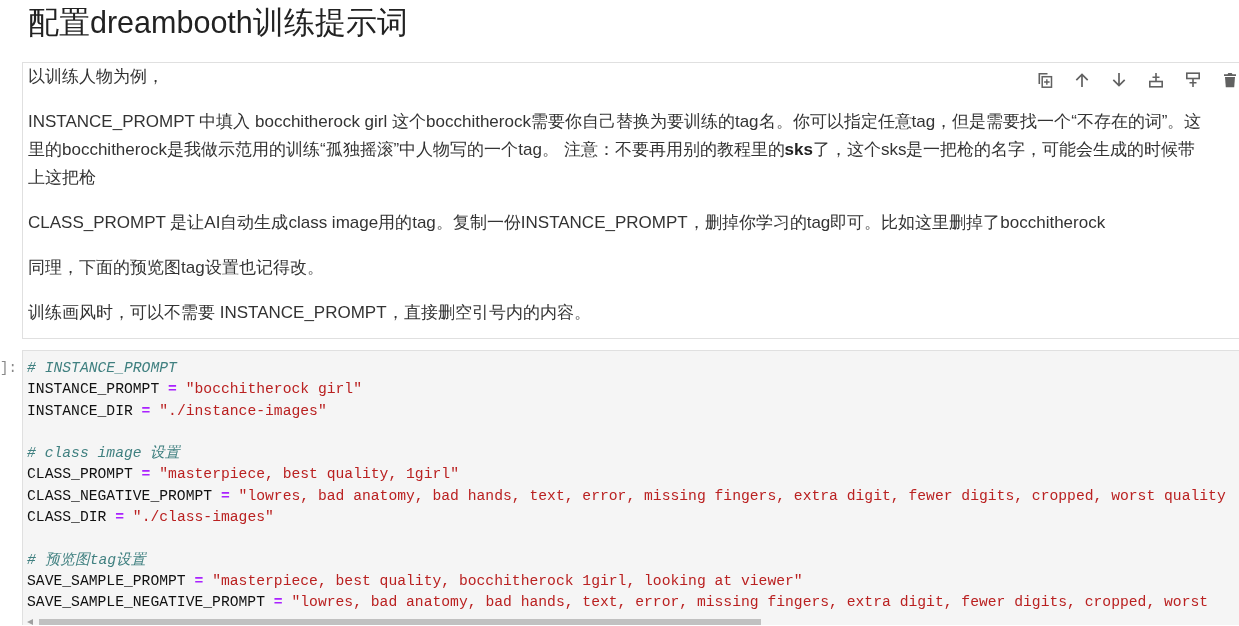 Image resolution: width=1239 pixels, height=626 pixels. Describe the element at coordinates (618, 603) in the screenshot. I see `code-line: SAVE_SAMPLE_NEGATIVE_PROMPT = "lowres, bad anatomy, bad hands, text, error, missing fingers, extra digit, fewer digits, cropped, worst` at that location.